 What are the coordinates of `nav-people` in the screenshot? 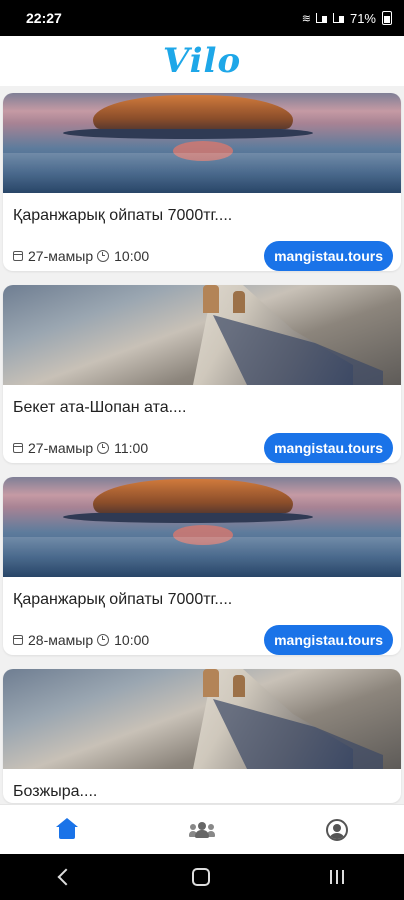 It's located at (202, 830).